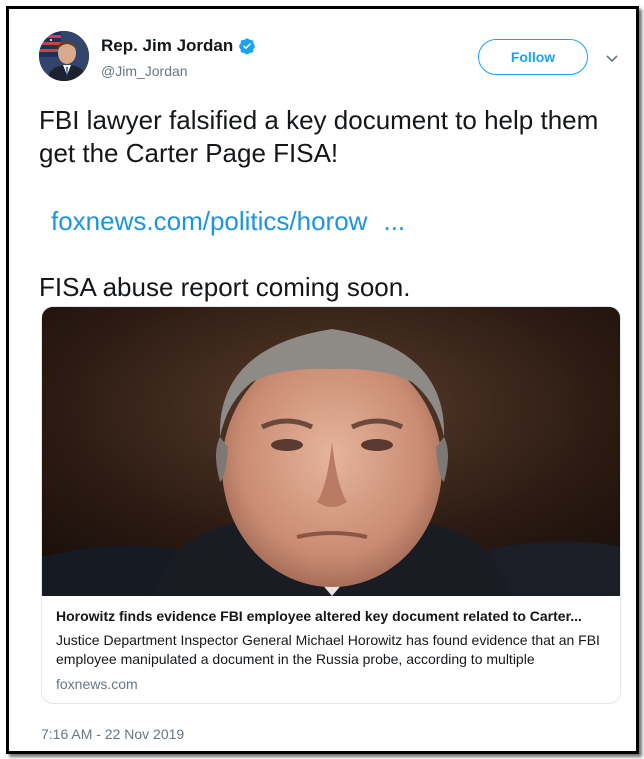 Image resolution: width=644 pixels, height=759 pixels. What do you see at coordinates (64, 56) in the screenshot?
I see `avatar` at bounding box center [64, 56].